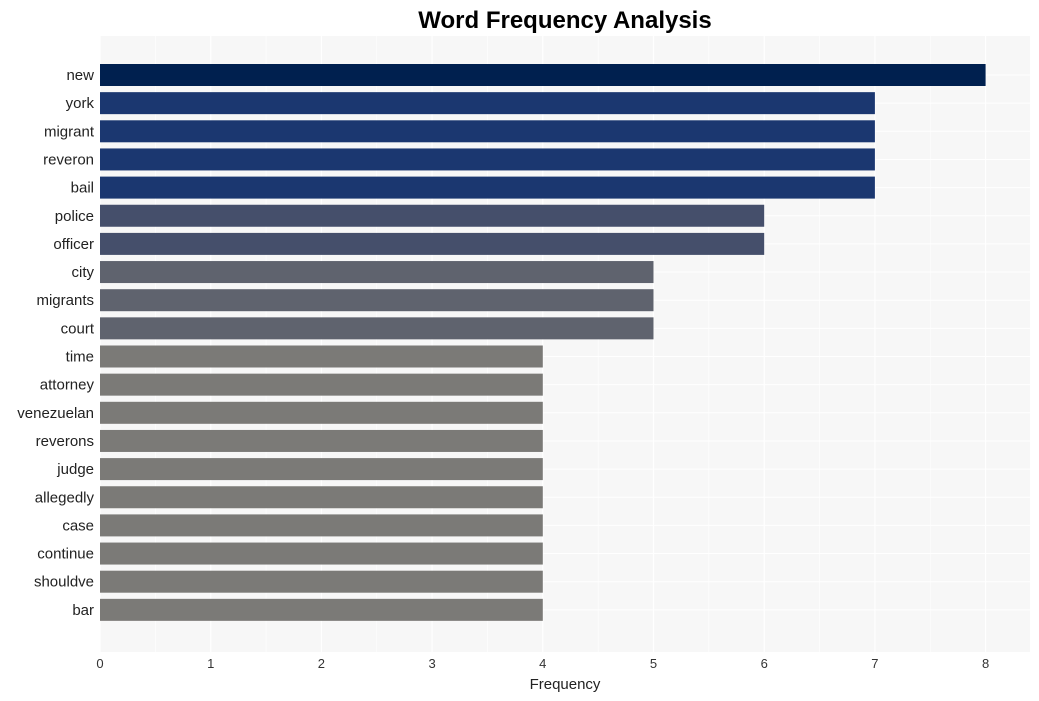 The height and width of the screenshot is (701, 1039). Describe the element at coordinates (68, 159) in the screenshot. I see `y-tick-label: reveron` at that location.